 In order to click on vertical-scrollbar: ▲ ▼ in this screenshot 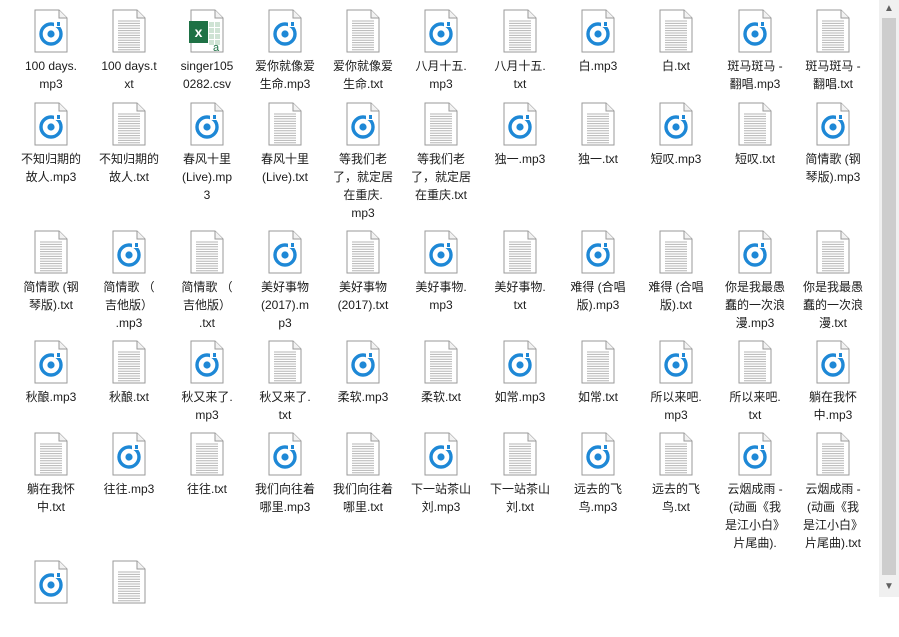, I will do `click(889, 318)`.